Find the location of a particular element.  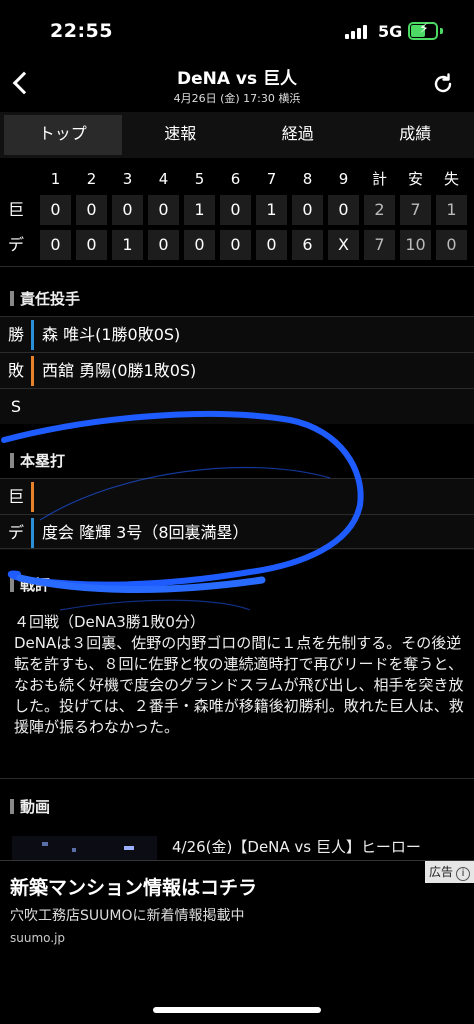

row-key: 敗 is located at coordinates (15, 370).